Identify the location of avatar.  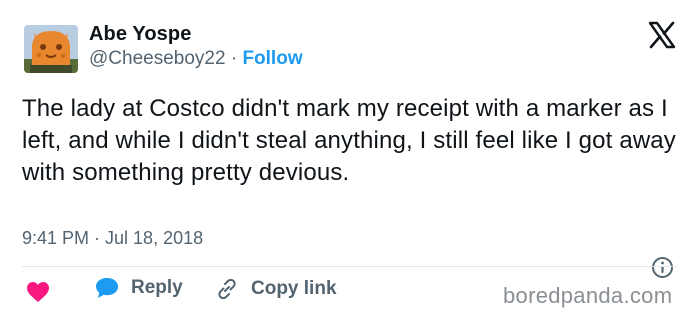
(51, 49).